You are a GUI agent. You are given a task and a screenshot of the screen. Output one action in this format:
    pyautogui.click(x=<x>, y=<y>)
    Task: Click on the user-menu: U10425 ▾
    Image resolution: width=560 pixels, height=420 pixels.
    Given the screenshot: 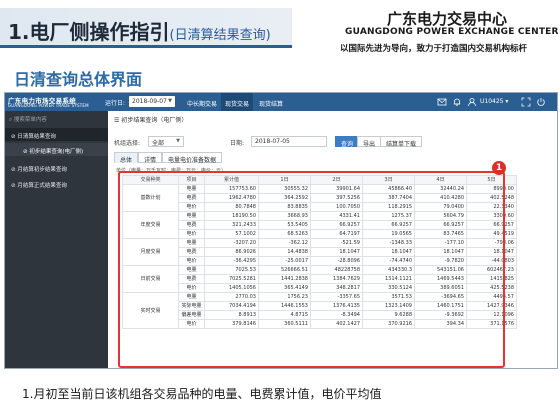 What is the action you would take?
    pyautogui.click(x=494, y=101)
    